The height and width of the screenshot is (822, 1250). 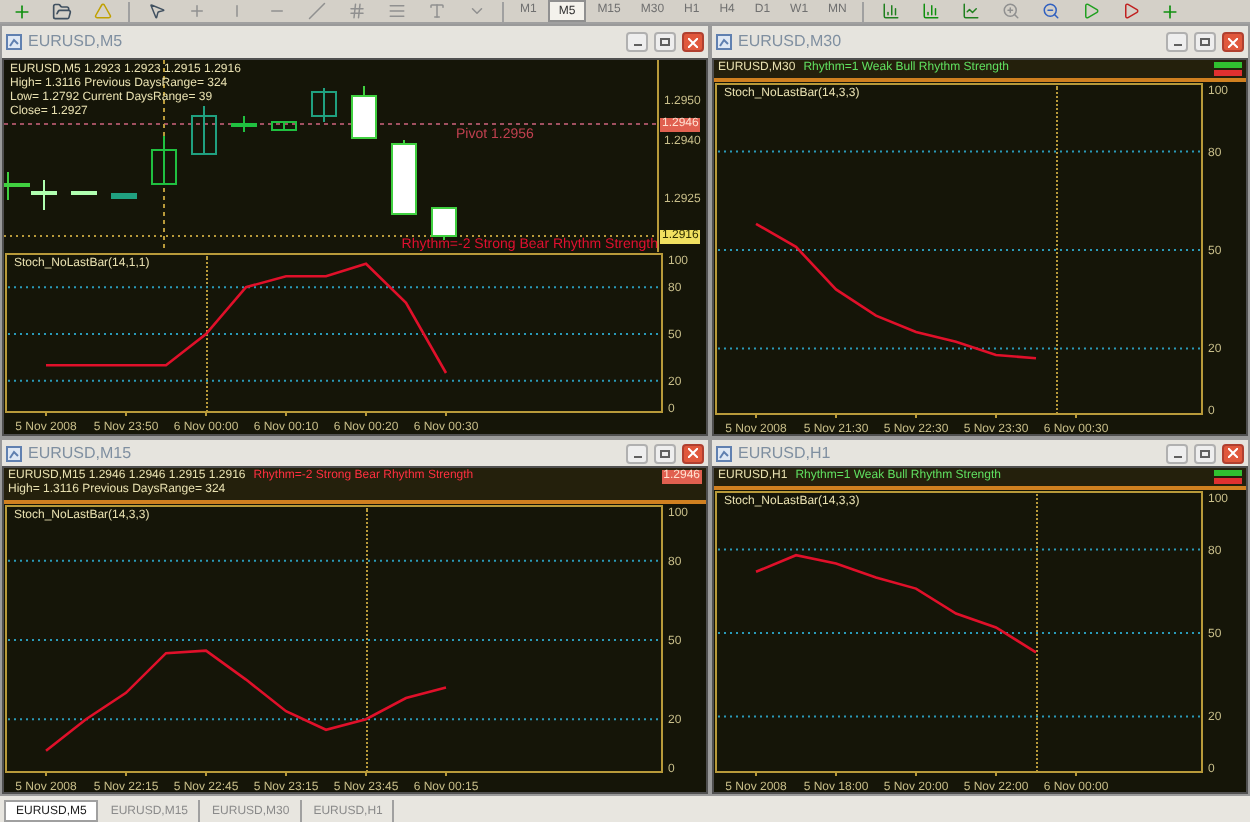 What do you see at coordinates (784, 453) in the screenshot?
I see `window-title: EURUSD,H1` at bounding box center [784, 453].